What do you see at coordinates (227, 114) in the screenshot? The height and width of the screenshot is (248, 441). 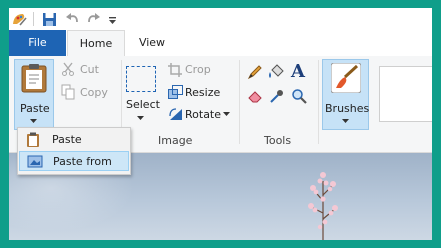 I see `rotate-dropdown-icon` at bounding box center [227, 114].